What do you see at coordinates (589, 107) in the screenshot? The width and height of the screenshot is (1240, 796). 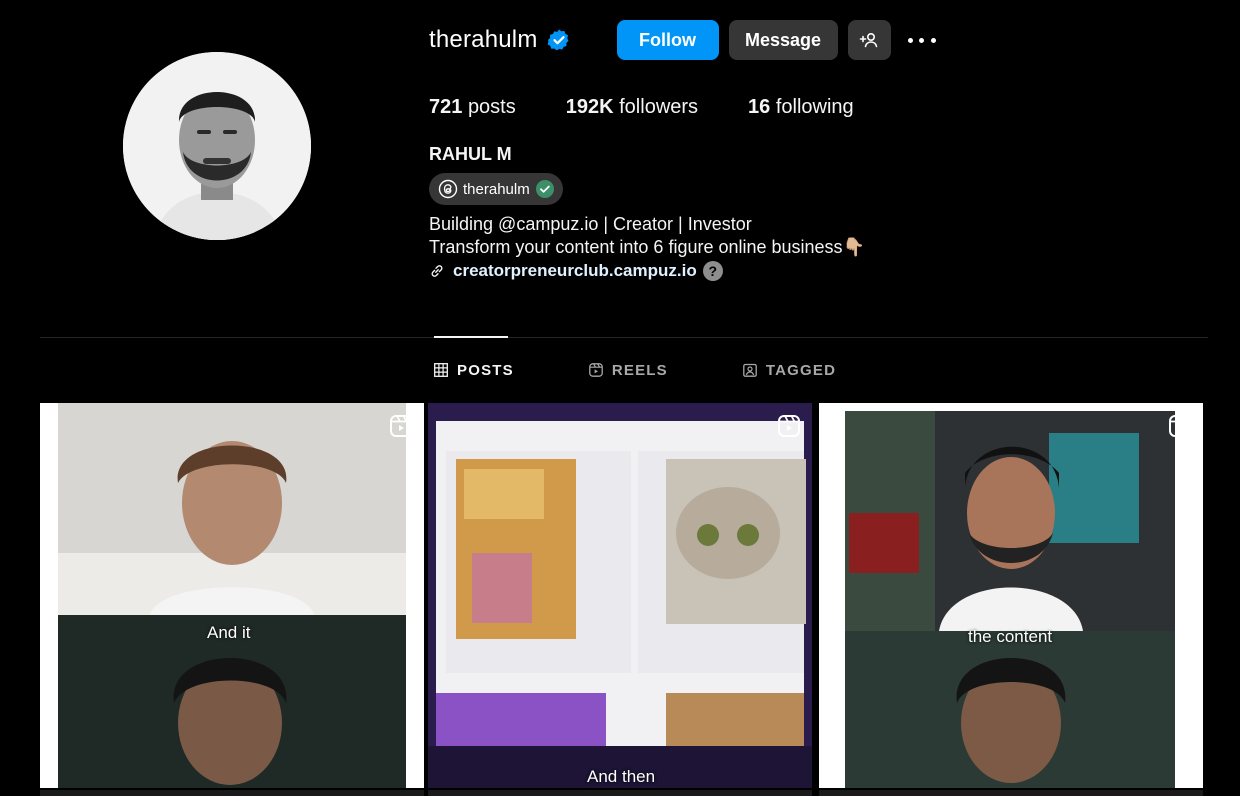 I see `followers-count: 192K` at bounding box center [589, 107].